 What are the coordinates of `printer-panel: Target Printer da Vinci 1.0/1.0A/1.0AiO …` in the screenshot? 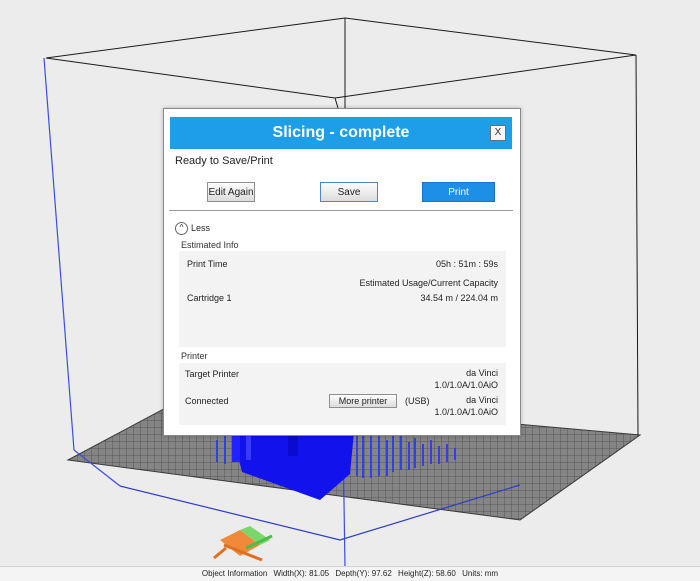 It's located at (342, 394).